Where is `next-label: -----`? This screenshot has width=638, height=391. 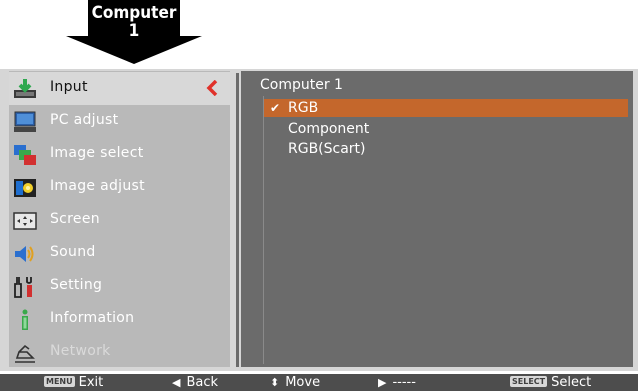
next-label: ----- is located at coordinates (404, 382).